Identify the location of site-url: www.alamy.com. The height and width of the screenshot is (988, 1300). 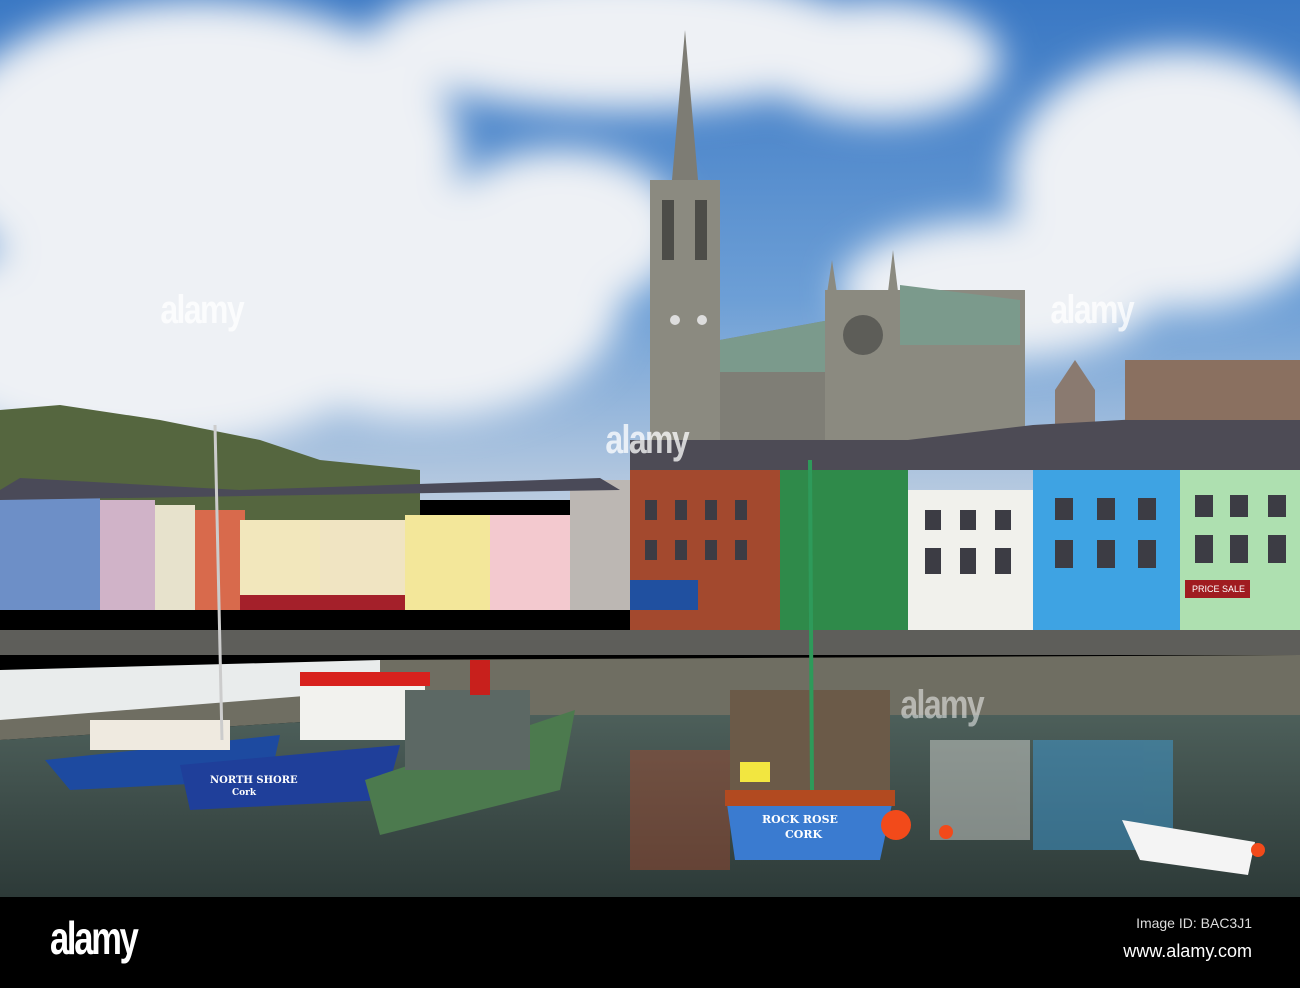
(1187, 951).